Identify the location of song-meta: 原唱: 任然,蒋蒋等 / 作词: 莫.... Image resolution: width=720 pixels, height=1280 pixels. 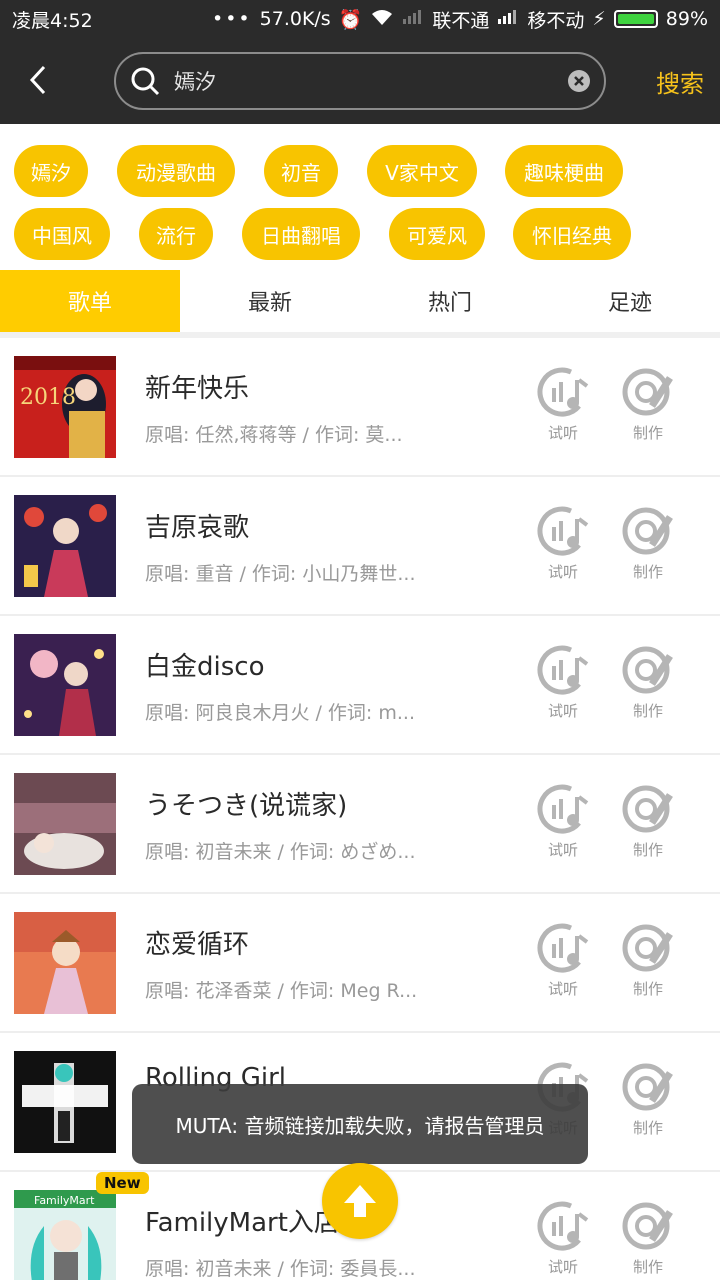
(274, 435).